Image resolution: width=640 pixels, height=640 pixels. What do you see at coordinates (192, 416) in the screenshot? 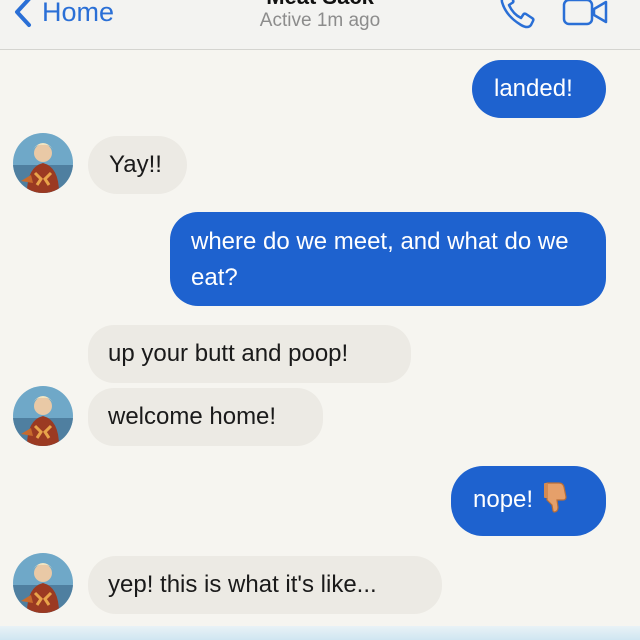
I see `message-text: welcome home!` at bounding box center [192, 416].